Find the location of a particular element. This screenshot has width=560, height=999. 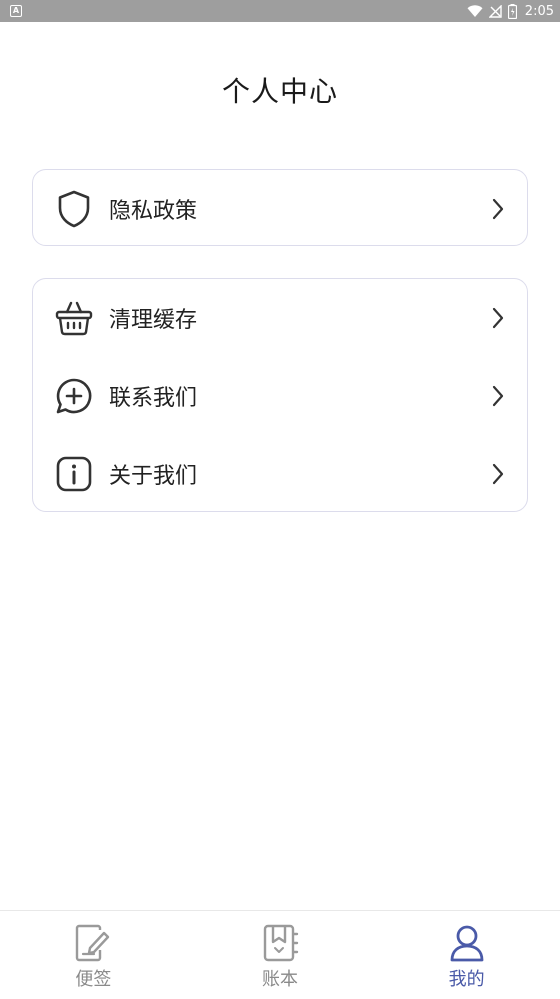

info-icon is located at coordinates (74, 474).